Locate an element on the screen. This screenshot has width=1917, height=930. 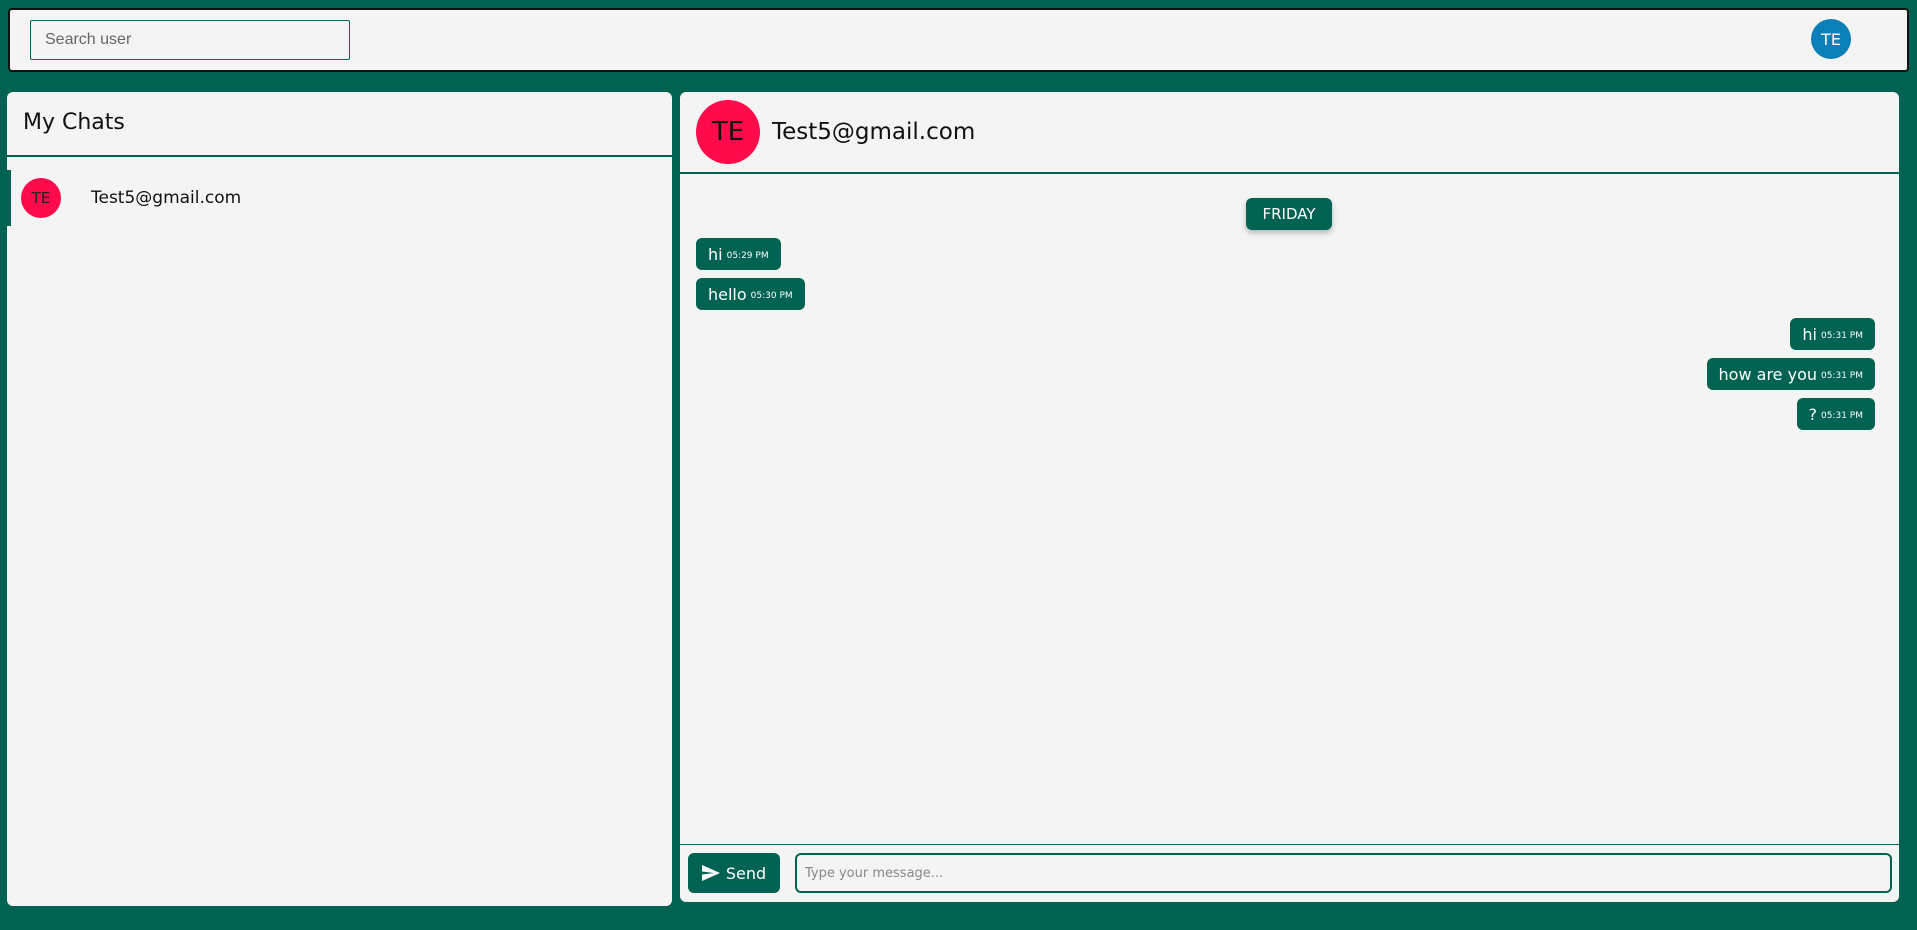
send-button: Send is located at coordinates (734, 873).